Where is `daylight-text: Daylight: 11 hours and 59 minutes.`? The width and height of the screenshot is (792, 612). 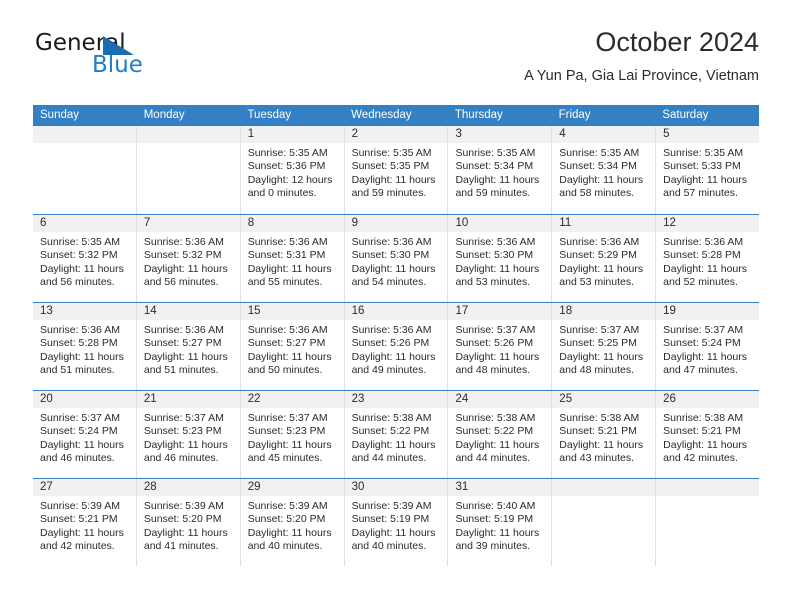
daylight-text: Daylight: 11 hours and 59 minutes. is located at coordinates (393, 186).